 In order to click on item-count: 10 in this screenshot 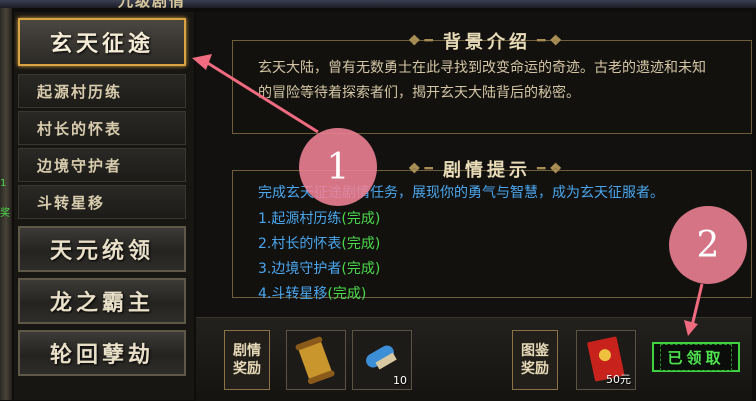, I will do `click(400, 380)`.